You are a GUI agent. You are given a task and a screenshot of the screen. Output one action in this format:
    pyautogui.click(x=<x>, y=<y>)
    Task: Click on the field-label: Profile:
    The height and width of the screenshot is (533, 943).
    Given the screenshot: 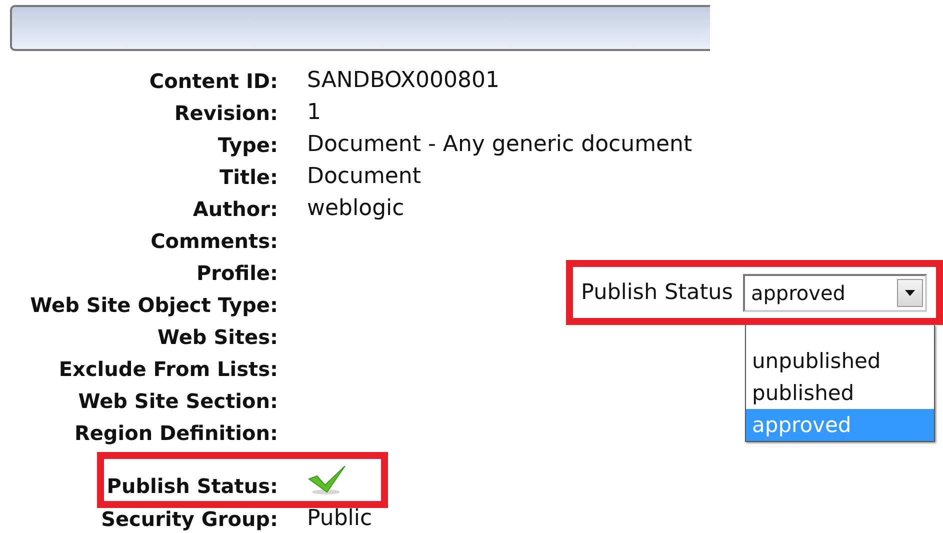 What is the action you would take?
    pyautogui.click(x=236, y=273)
    